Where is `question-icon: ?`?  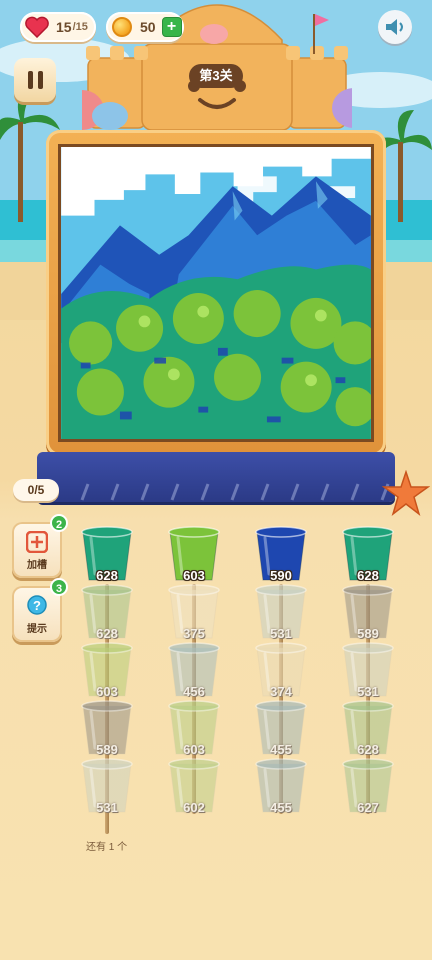 question-icon: ? is located at coordinates (37, 605).